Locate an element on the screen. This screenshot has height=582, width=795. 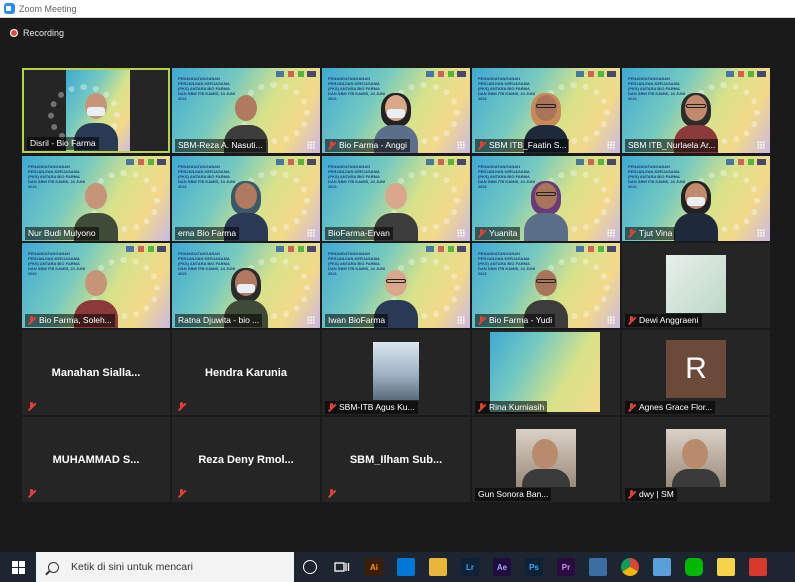
folder-taskbar-button is located at coordinates (438, 567).